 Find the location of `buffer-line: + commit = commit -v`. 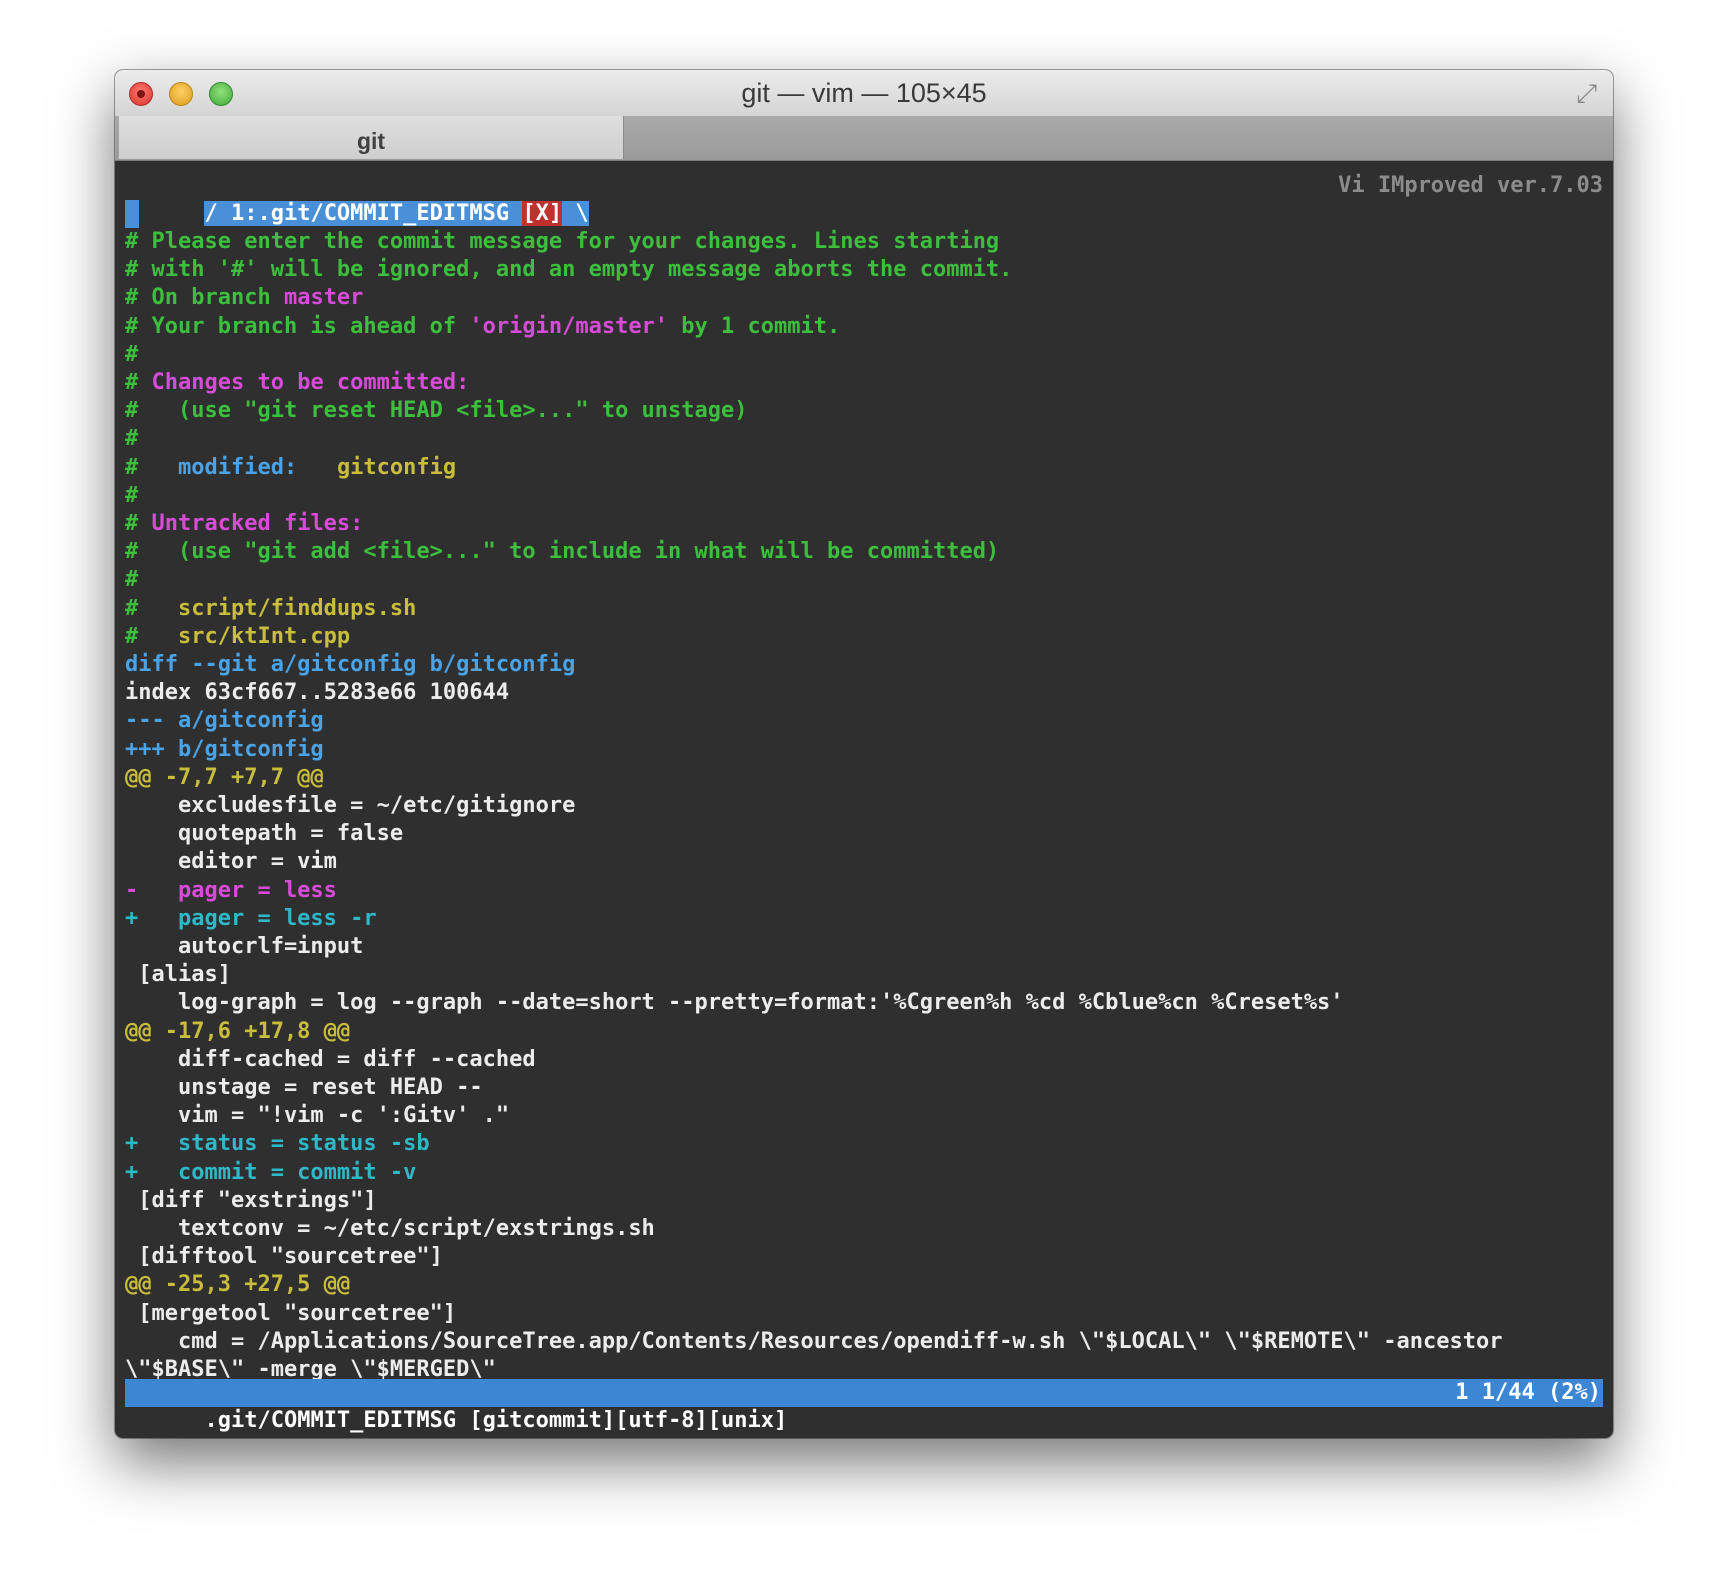

buffer-line: + commit = commit -v is located at coordinates (270, 1173).